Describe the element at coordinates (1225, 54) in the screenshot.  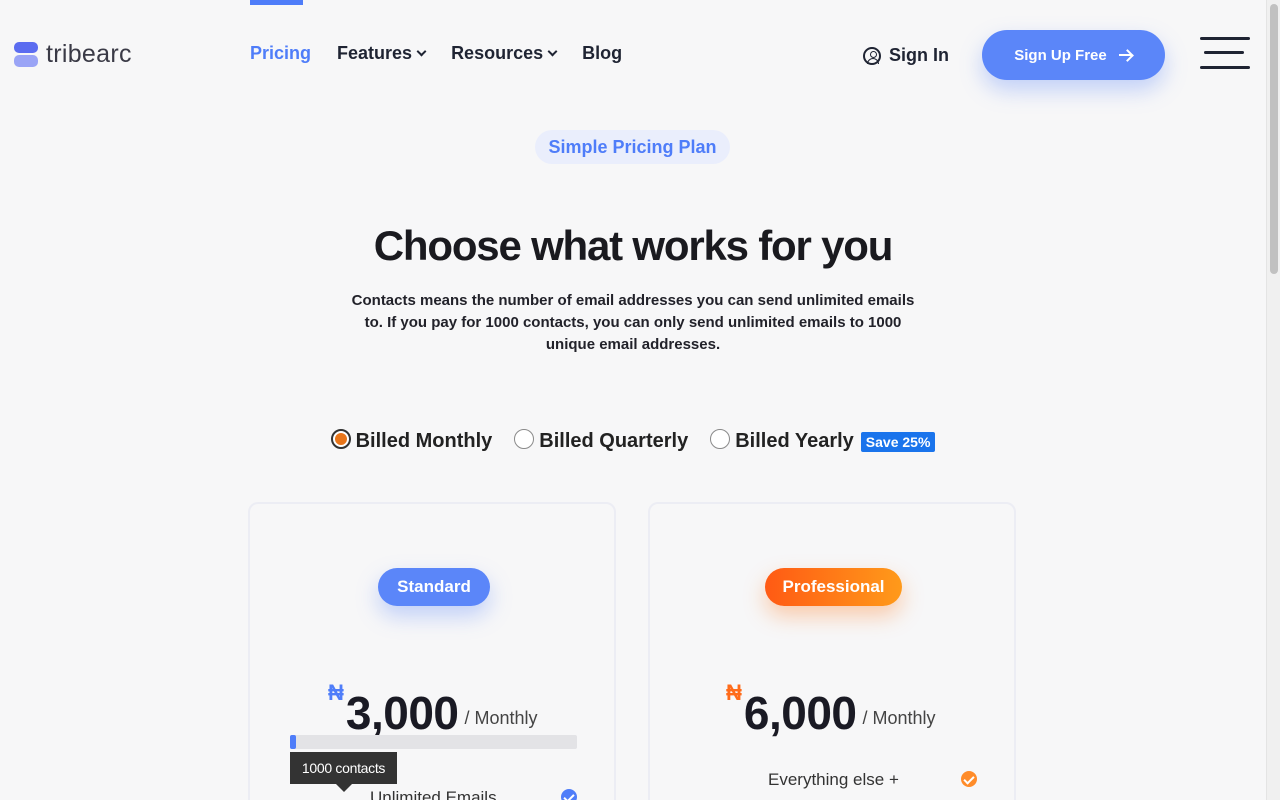
I see `menu-icon` at that location.